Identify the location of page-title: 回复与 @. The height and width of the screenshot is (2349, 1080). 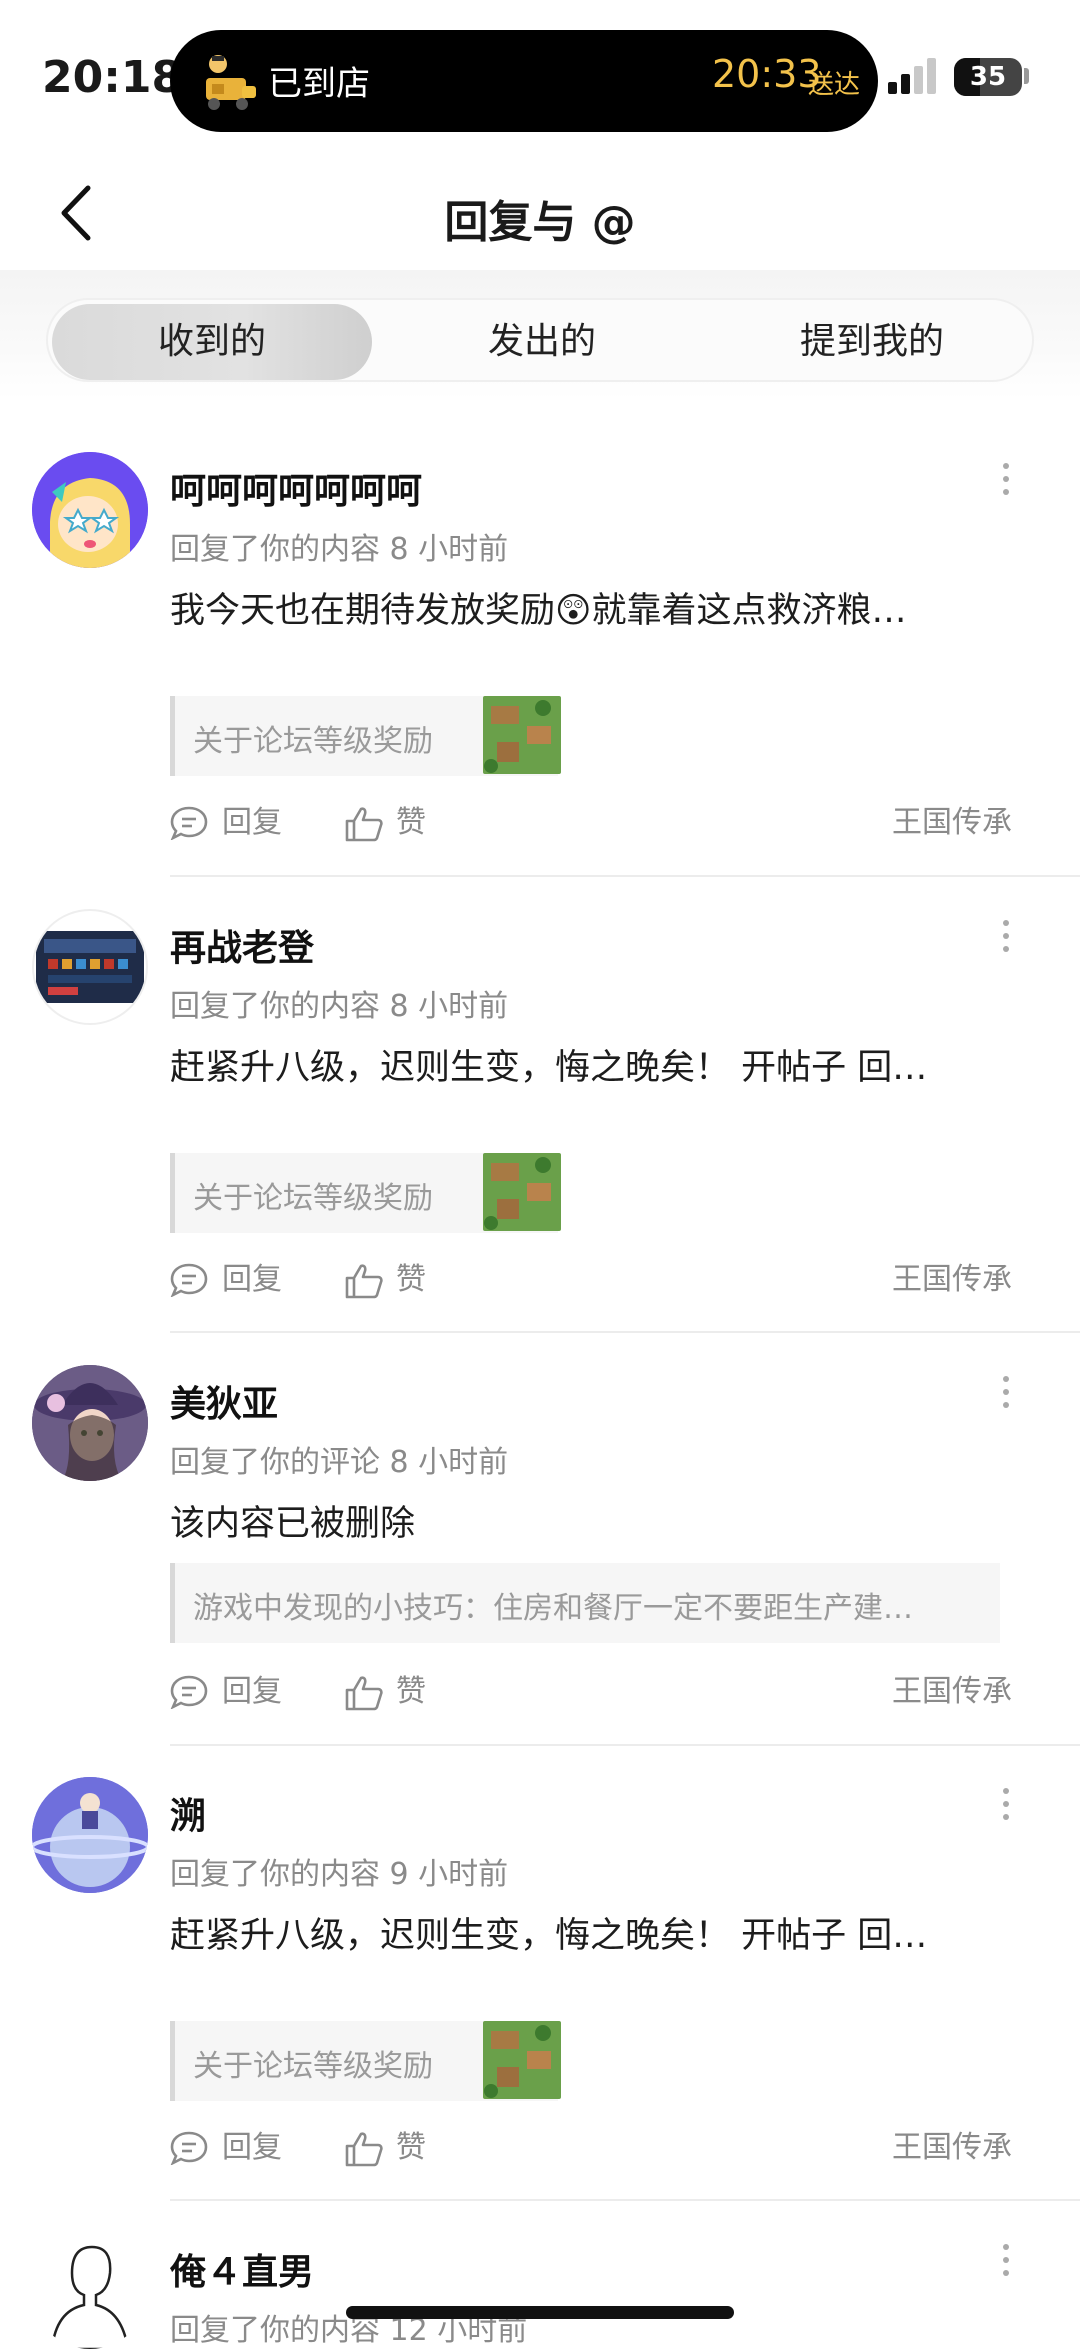
(540, 222).